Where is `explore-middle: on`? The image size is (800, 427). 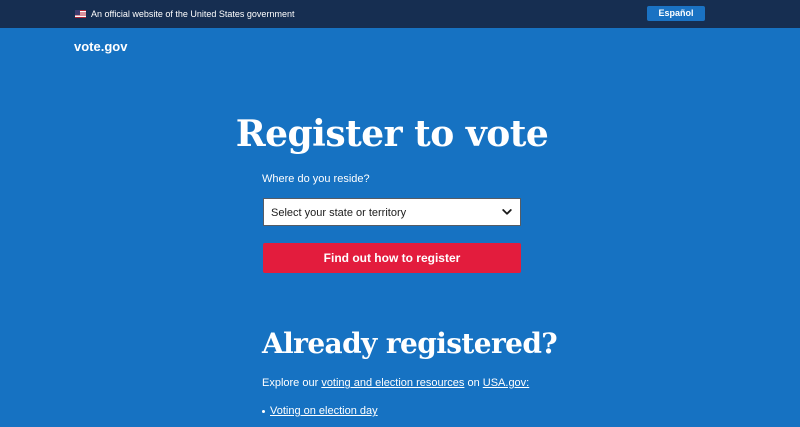 explore-middle: on is located at coordinates (473, 383).